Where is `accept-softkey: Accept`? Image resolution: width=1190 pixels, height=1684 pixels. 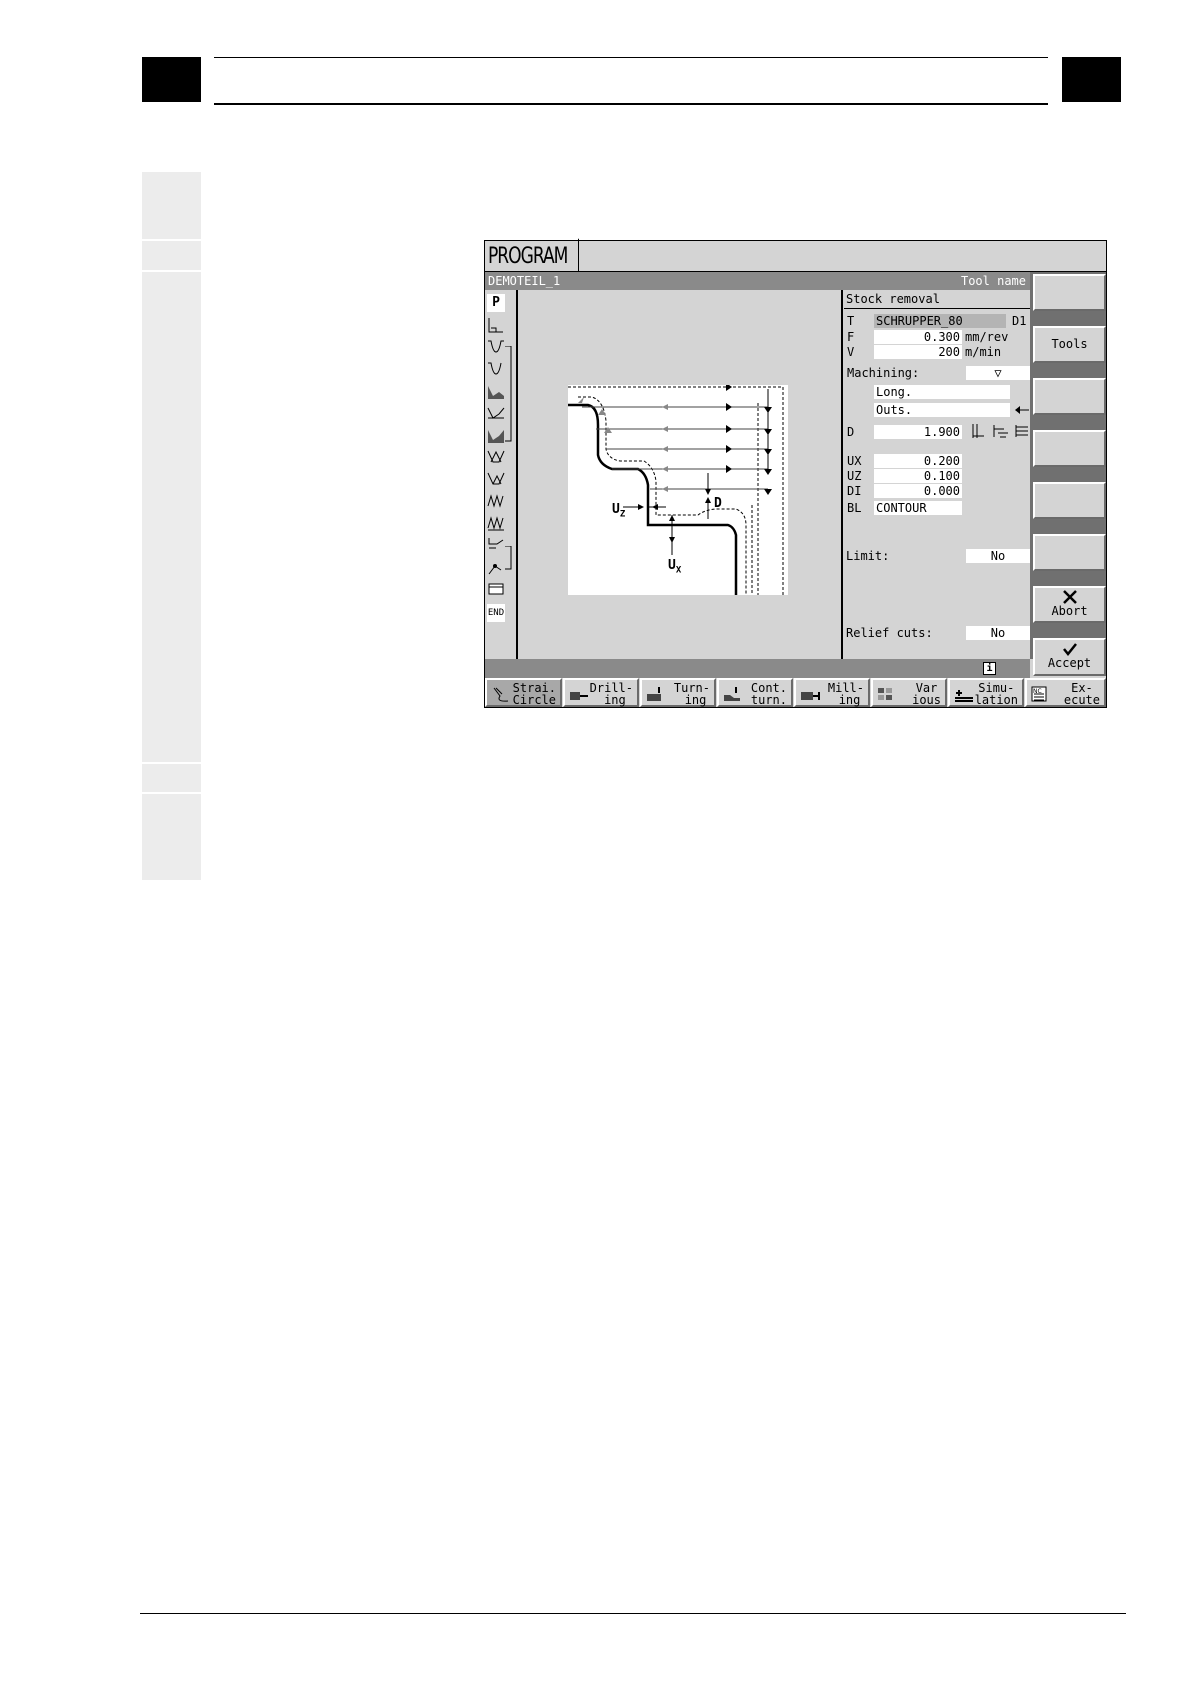
accept-softkey: Accept is located at coordinates (1069, 657).